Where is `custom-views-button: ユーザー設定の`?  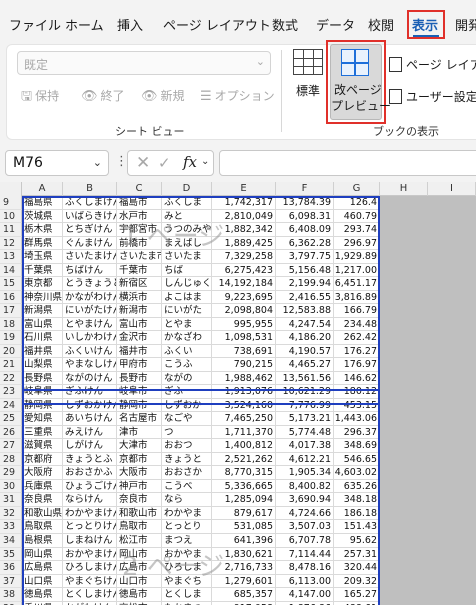 custom-views-button: ユーザー設定の is located at coordinates (432, 96).